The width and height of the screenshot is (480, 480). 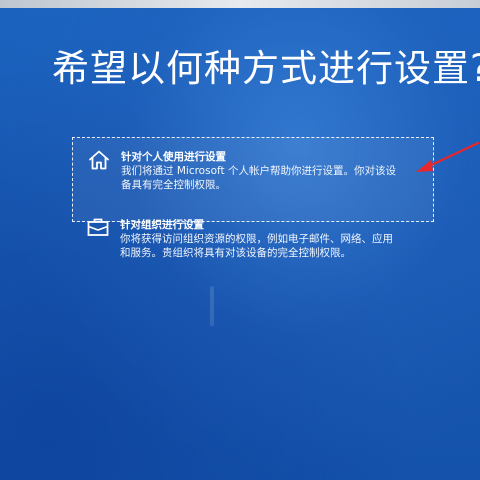 What do you see at coordinates (240, 4) in the screenshot?
I see `top-bezel-strip` at bounding box center [240, 4].